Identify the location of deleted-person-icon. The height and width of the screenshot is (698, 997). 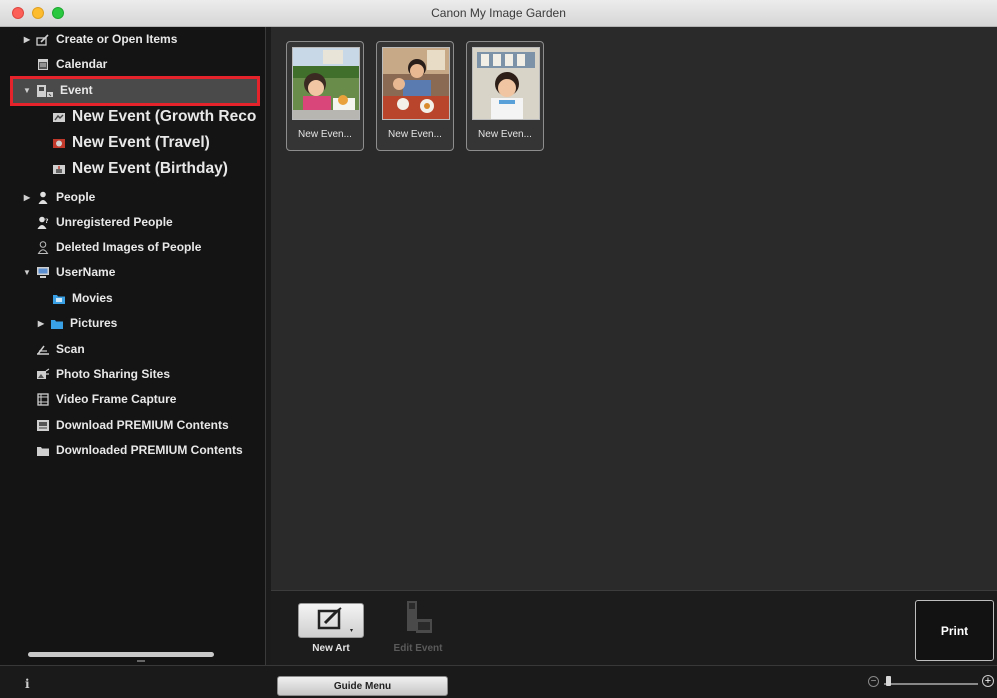
(43, 247).